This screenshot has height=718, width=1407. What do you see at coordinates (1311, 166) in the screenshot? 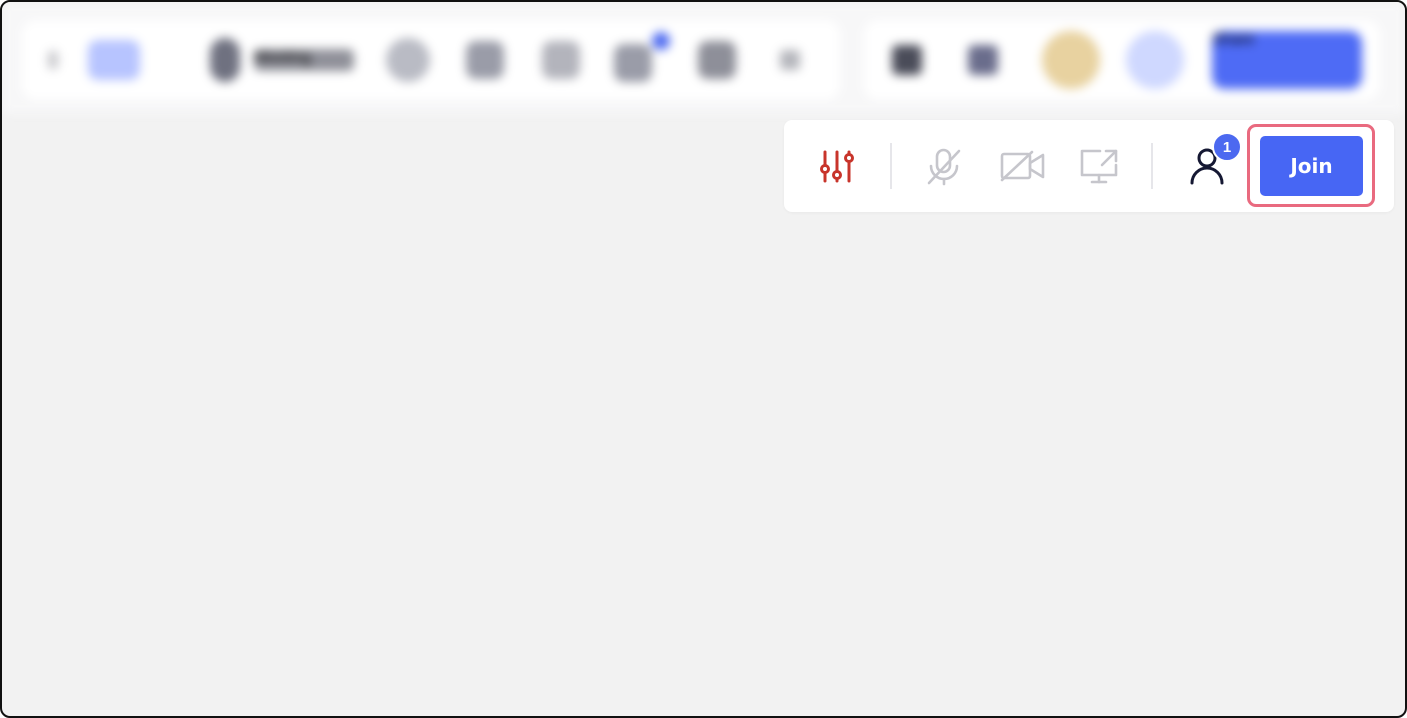
I see `join-button: Join` at bounding box center [1311, 166].